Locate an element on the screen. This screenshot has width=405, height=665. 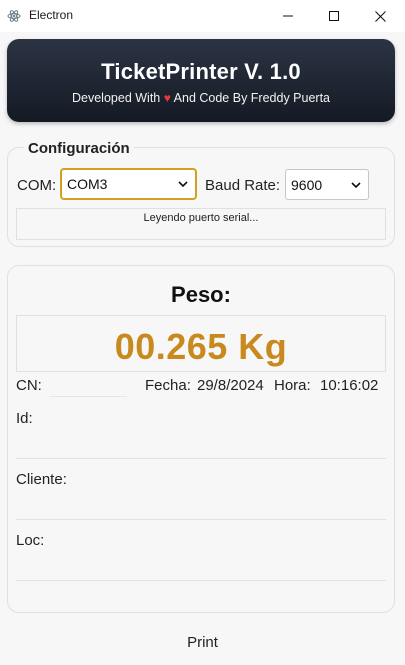
weight-display: 00.265 Kg is located at coordinates (201, 343).